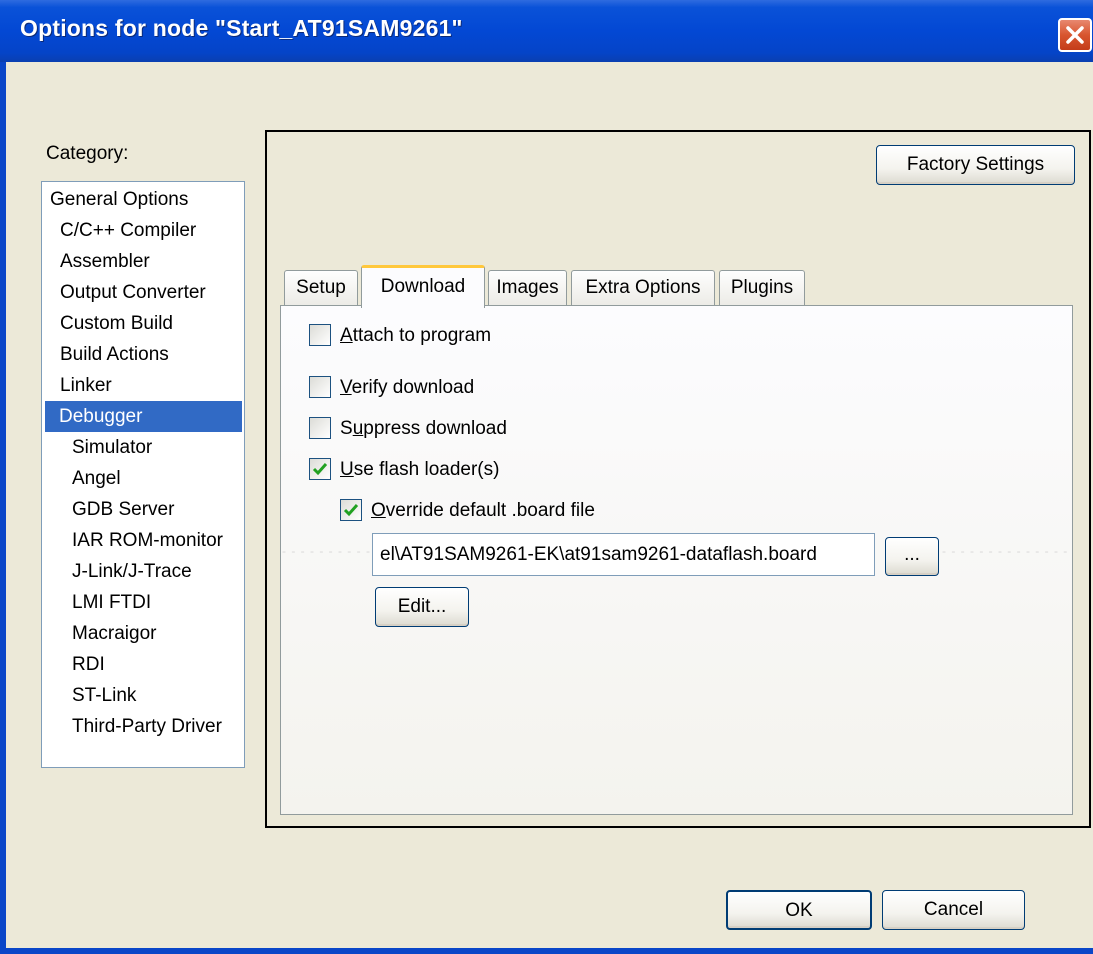 Image resolution: width=1093 pixels, height=954 pixels. I want to click on cancel-button: Cancel, so click(953, 910).